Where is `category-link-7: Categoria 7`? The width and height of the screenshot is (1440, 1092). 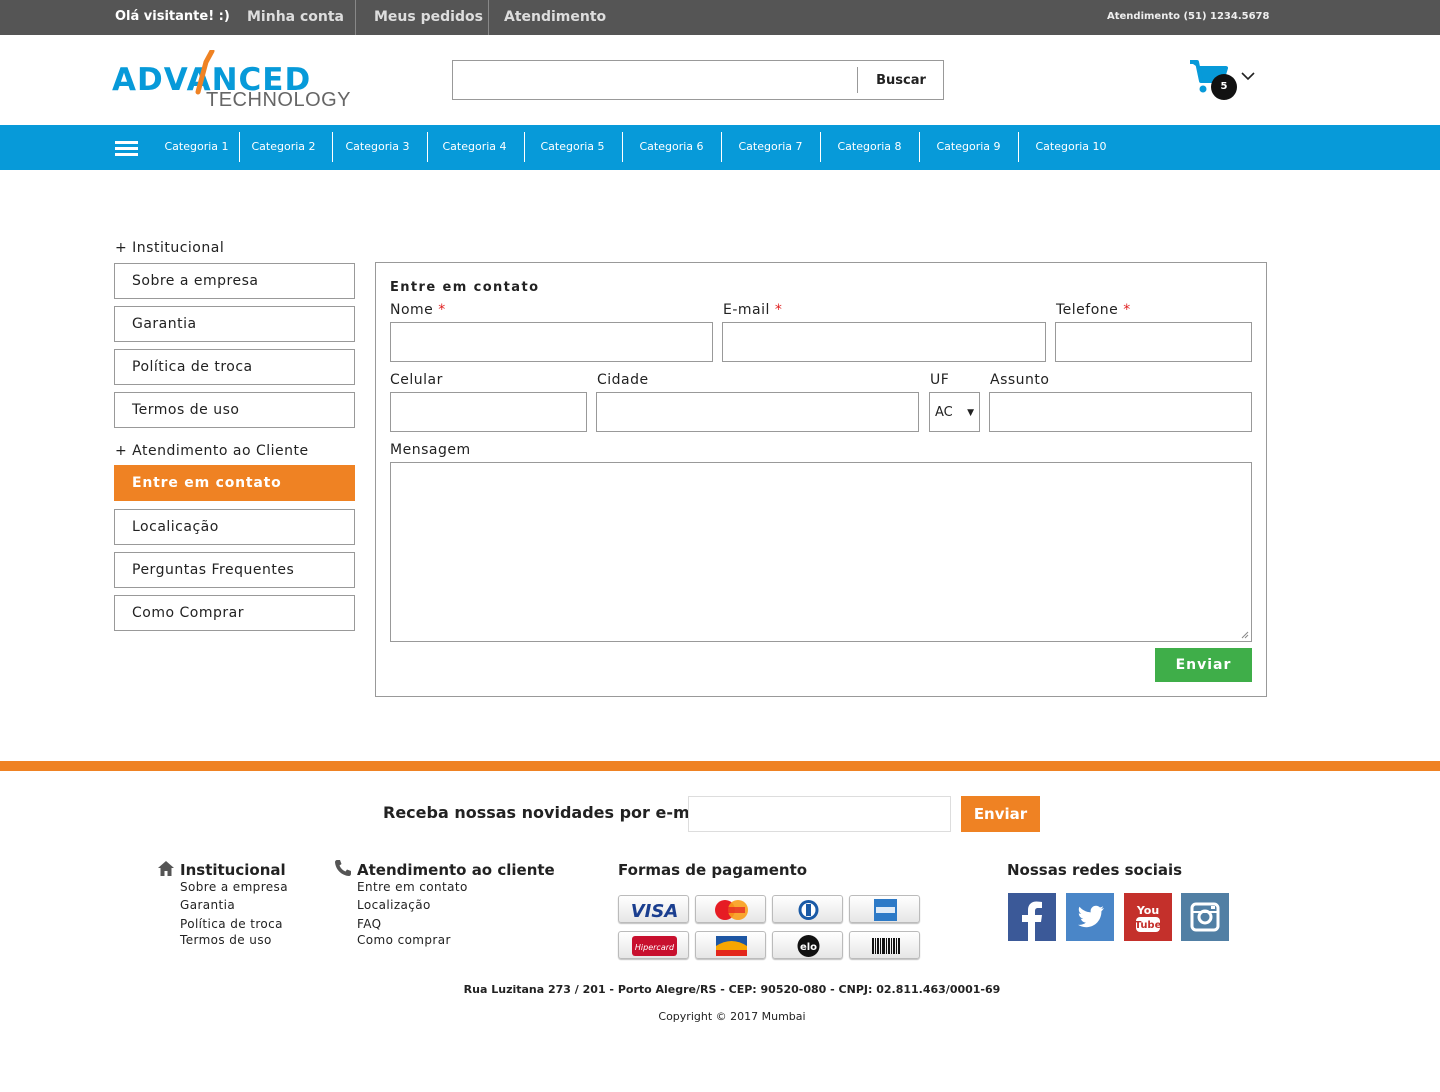 category-link-7: Categoria 7 is located at coordinates (770, 147).